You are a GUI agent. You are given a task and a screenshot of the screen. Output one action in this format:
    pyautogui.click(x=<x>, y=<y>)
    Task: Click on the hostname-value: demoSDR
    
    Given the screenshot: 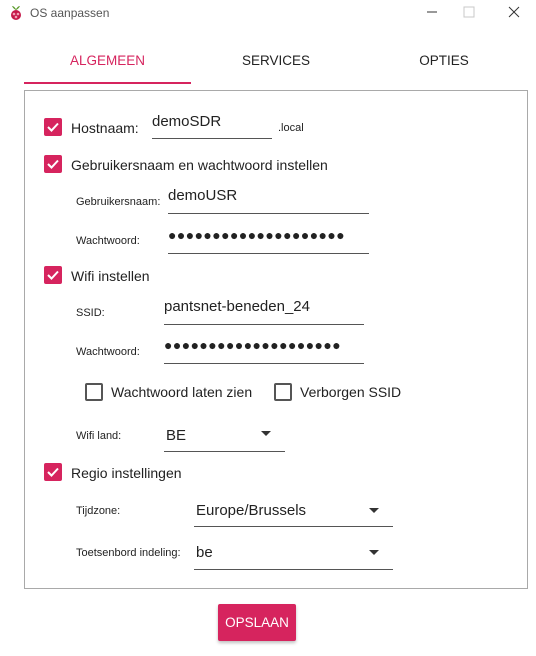 What is the action you would take?
    pyautogui.click(x=187, y=121)
    